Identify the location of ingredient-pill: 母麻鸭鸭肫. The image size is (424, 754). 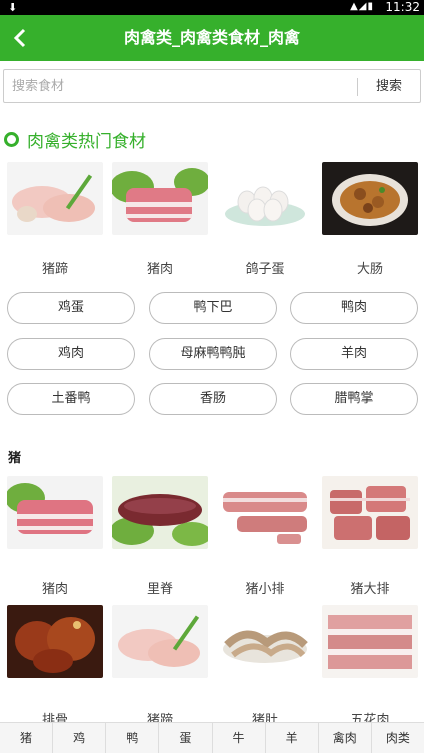
(213, 354).